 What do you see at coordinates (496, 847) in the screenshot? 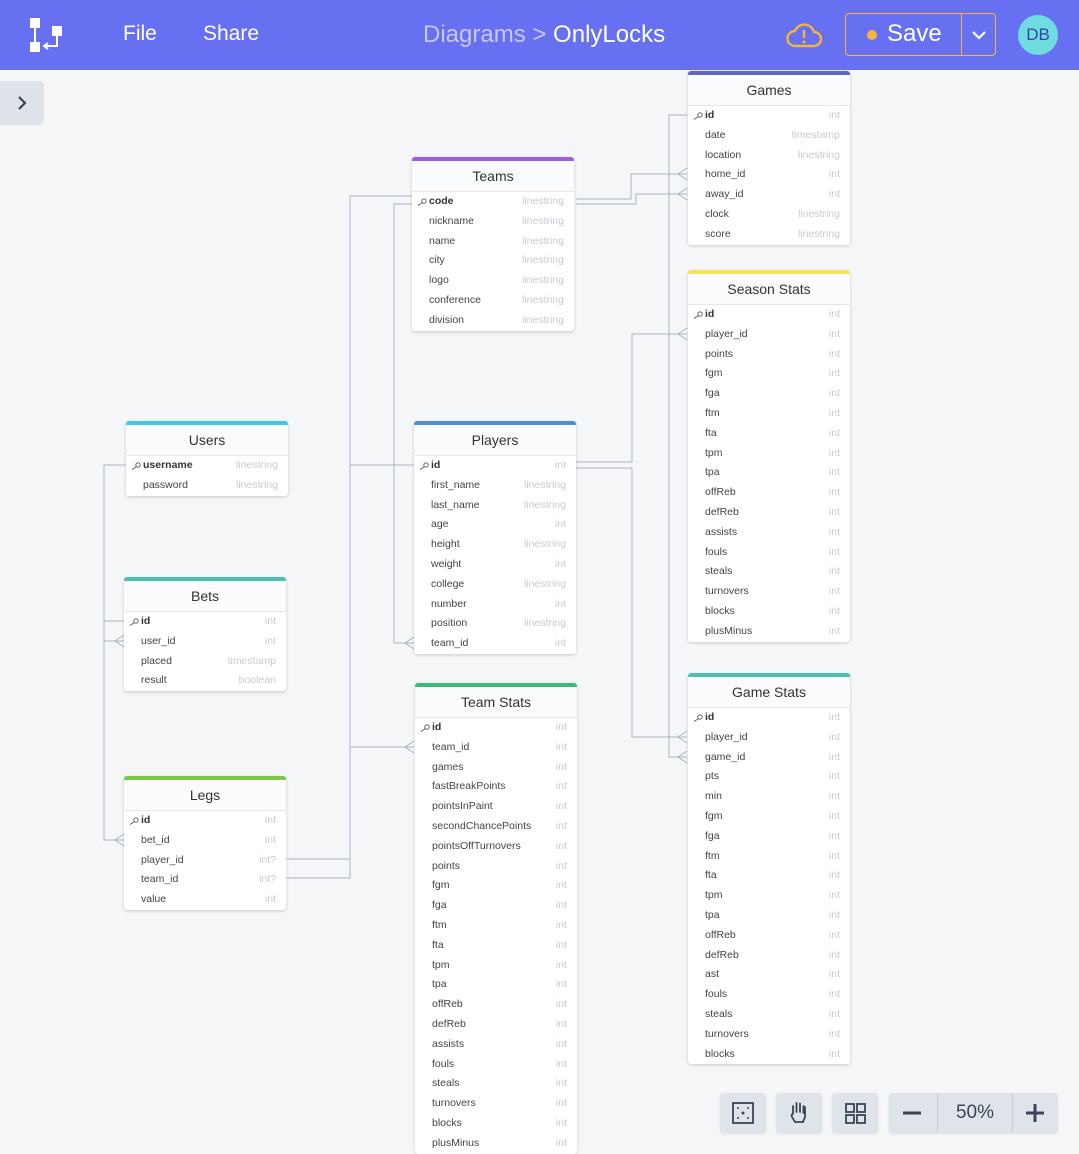
I see `field-row: pointsOffTurnovers int` at bounding box center [496, 847].